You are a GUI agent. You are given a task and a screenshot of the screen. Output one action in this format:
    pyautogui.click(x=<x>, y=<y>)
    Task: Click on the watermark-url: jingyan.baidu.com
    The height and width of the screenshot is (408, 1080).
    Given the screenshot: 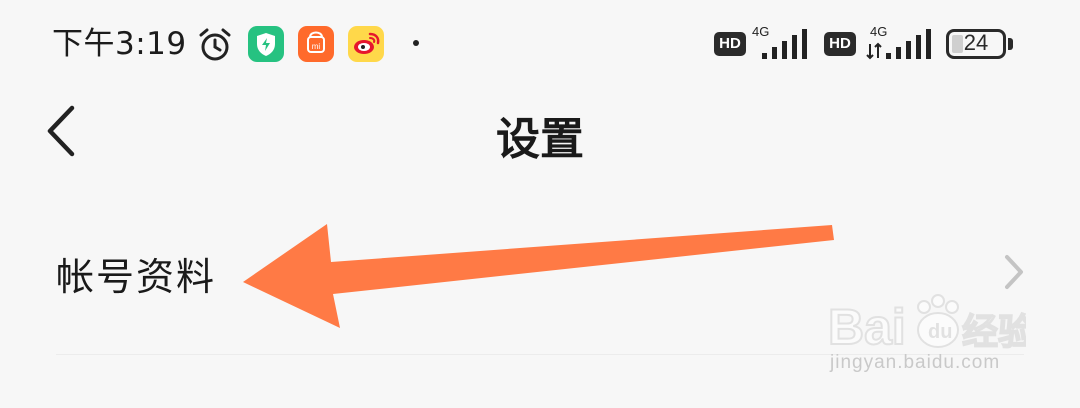 What is the action you would take?
    pyautogui.click(x=915, y=362)
    